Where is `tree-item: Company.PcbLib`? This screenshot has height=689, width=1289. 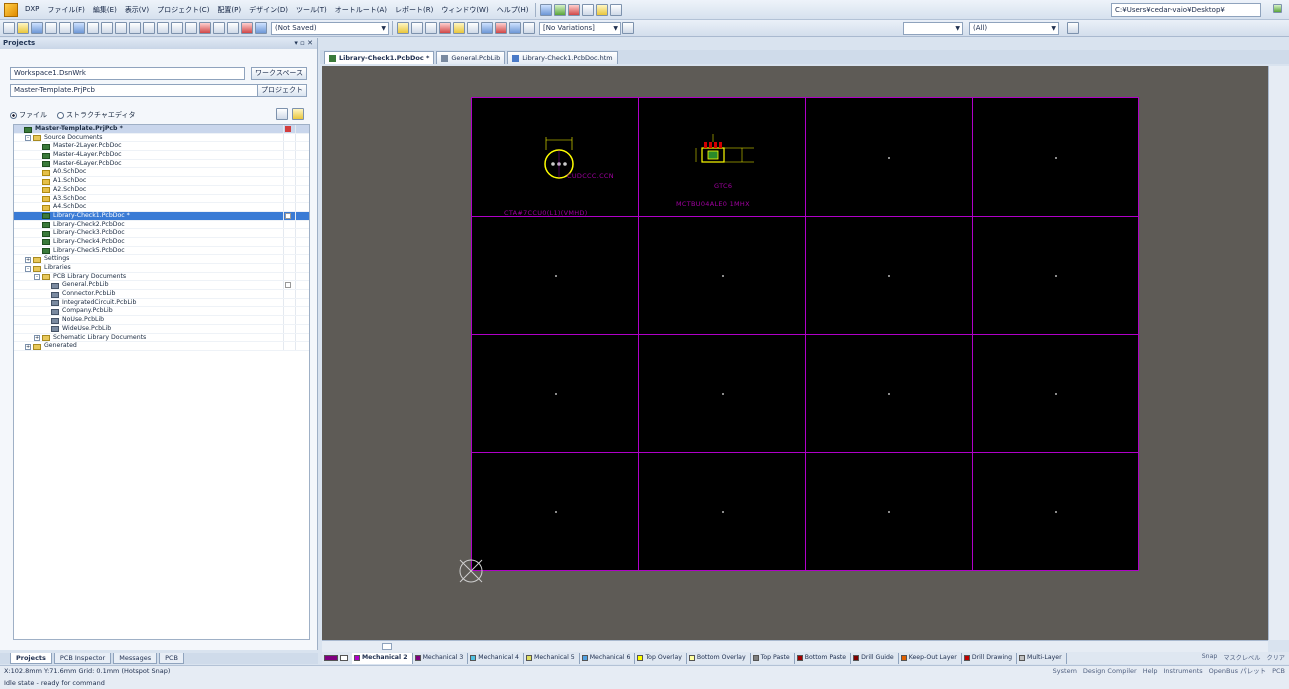 tree-item: Company.PcbLib is located at coordinates (161, 312).